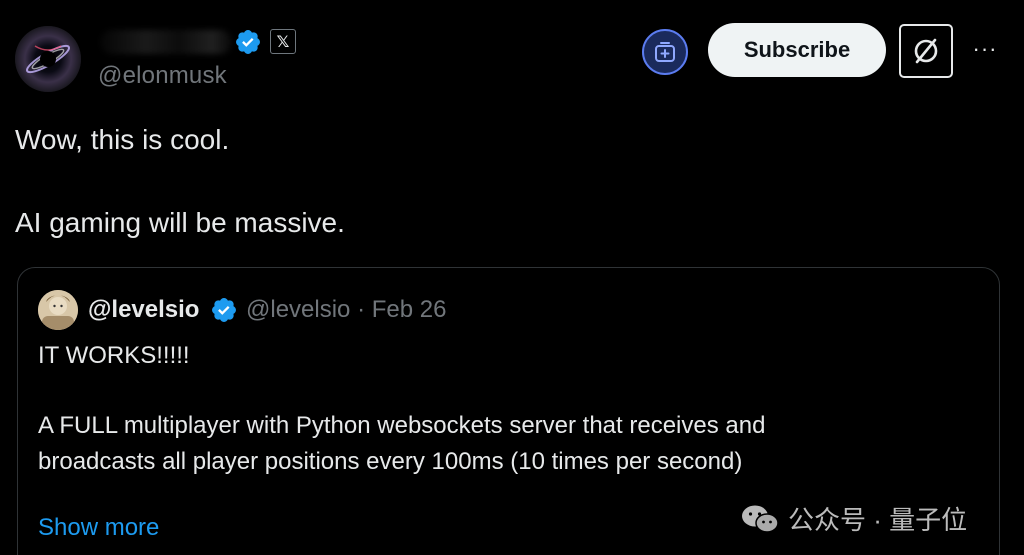 The height and width of the screenshot is (555, 1024). I want to click on grok-add-icon, so click(665, 52).